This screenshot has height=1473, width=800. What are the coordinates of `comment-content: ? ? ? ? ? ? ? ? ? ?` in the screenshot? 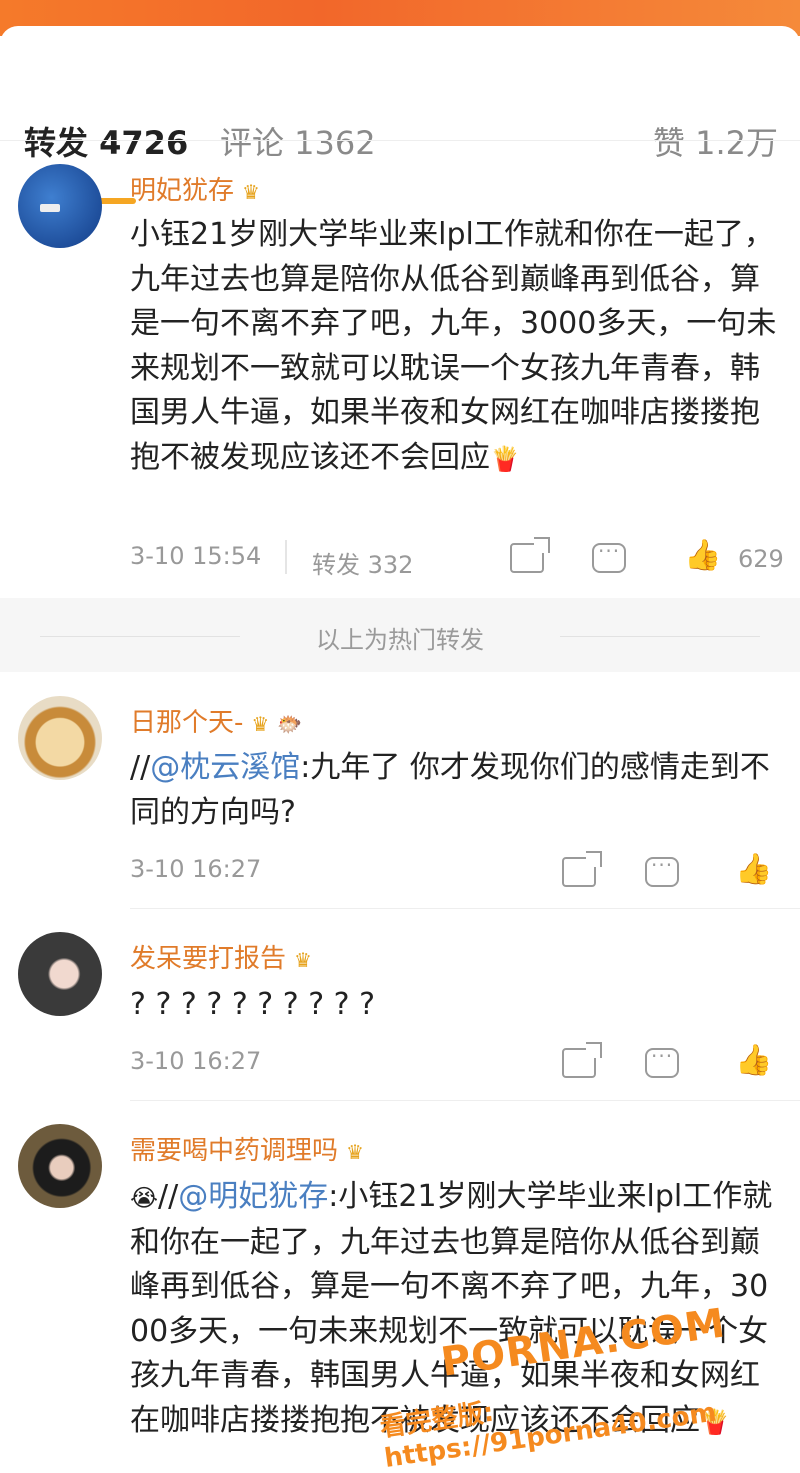 It's located at (253, 1004).